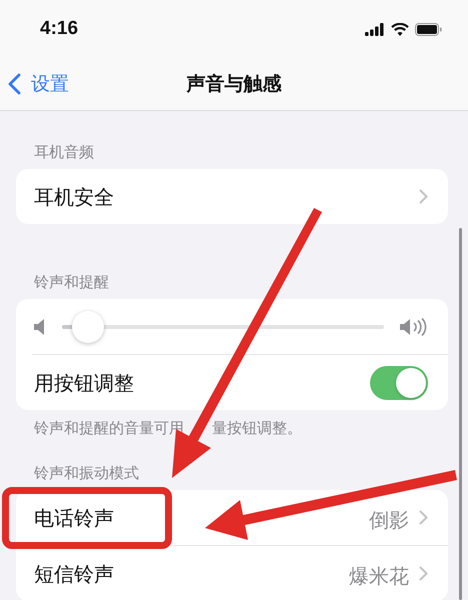 The width and height of the screenshot is (468, 600). I want to click on section-header: 铃声和振动模式, so click(86, 474).